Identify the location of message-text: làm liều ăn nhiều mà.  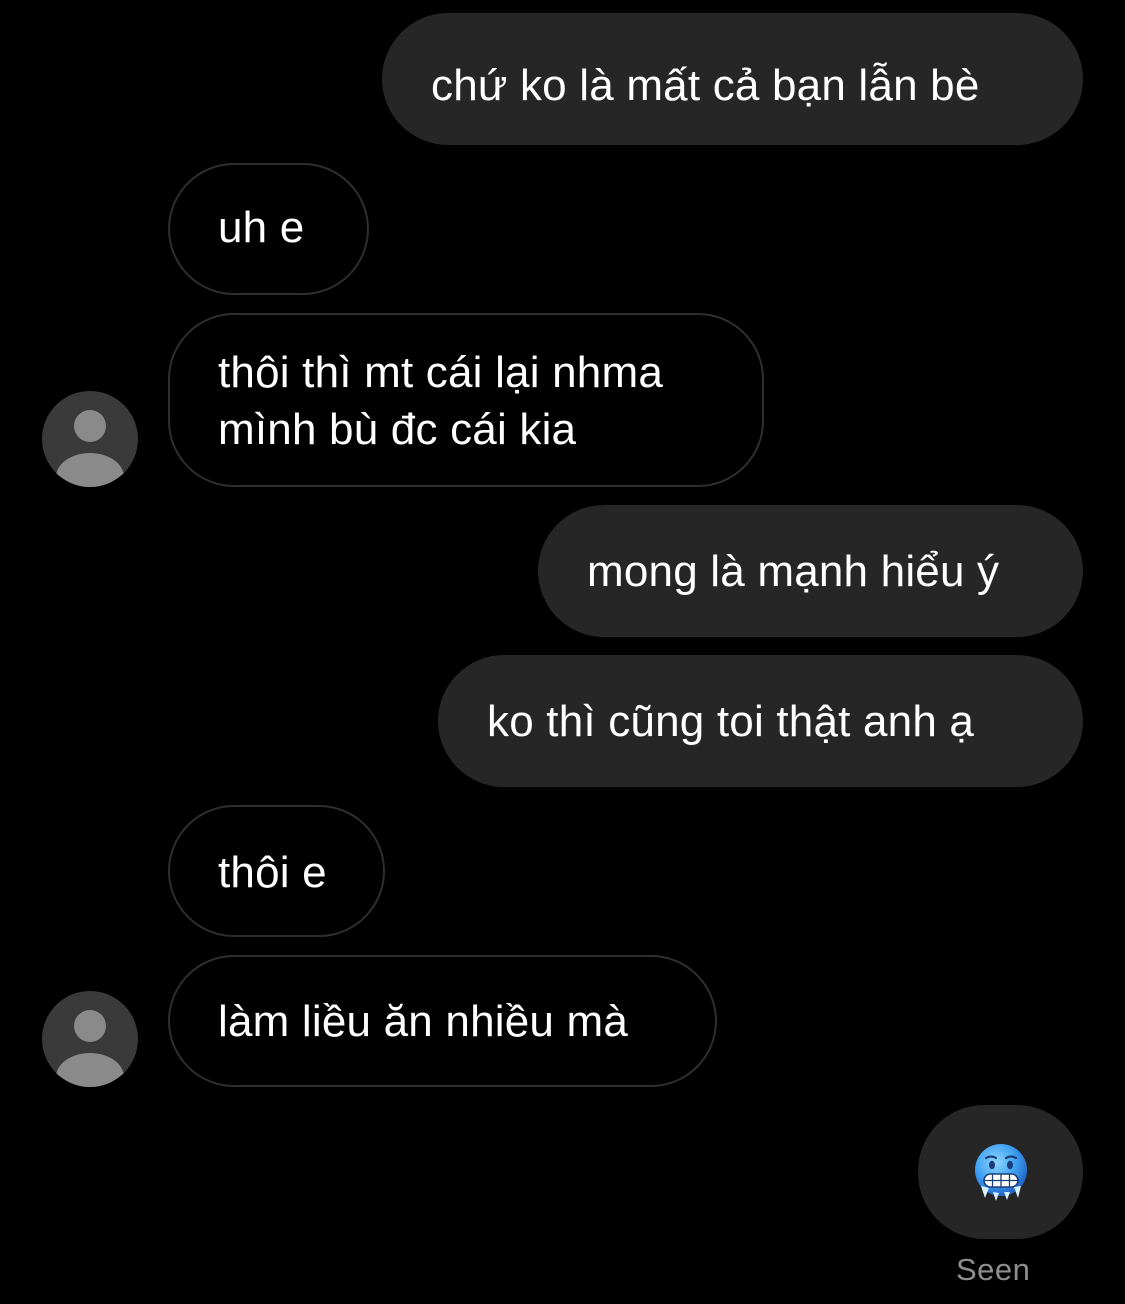
(423, 1021).